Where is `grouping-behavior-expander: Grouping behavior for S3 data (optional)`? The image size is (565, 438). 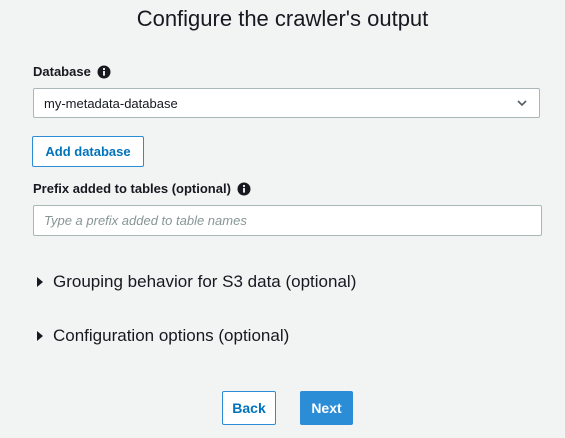
grouping-behavior-expander: Grouping behavior for S3 data (optional) is located at coordinates (196, 282).